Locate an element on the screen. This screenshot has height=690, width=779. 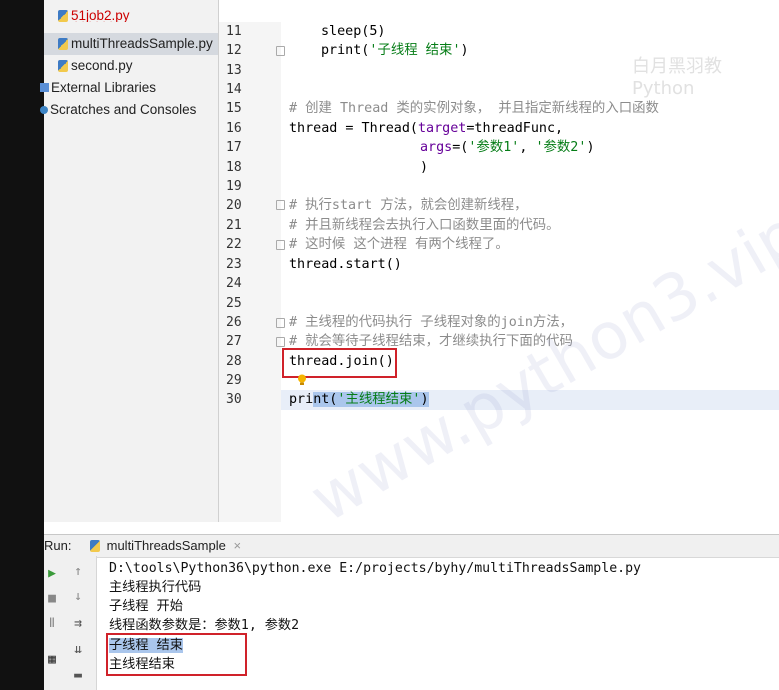
line-number: 26 is located at coordinates (234, 322).